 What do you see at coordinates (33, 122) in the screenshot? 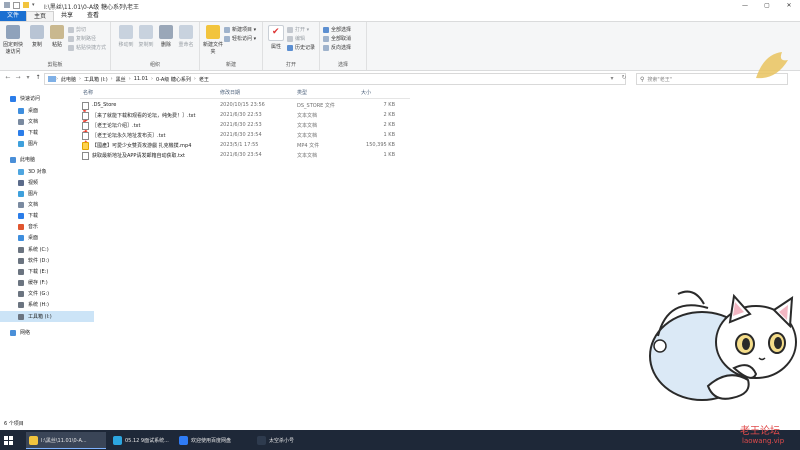
I see `nav-item-label: 文档` at bounding box center [33, 122].